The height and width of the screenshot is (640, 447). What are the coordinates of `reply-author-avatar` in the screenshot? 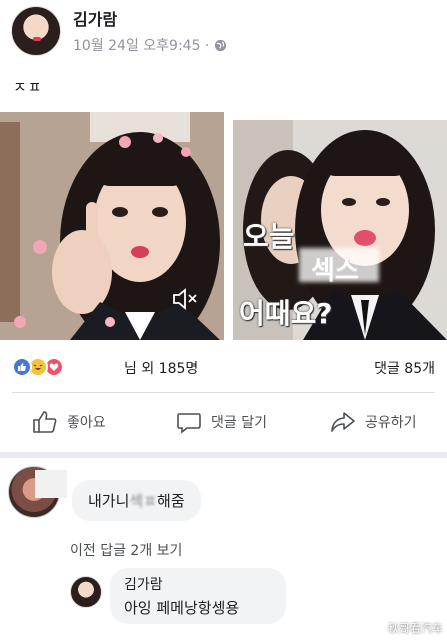 It's located at (86, 592).